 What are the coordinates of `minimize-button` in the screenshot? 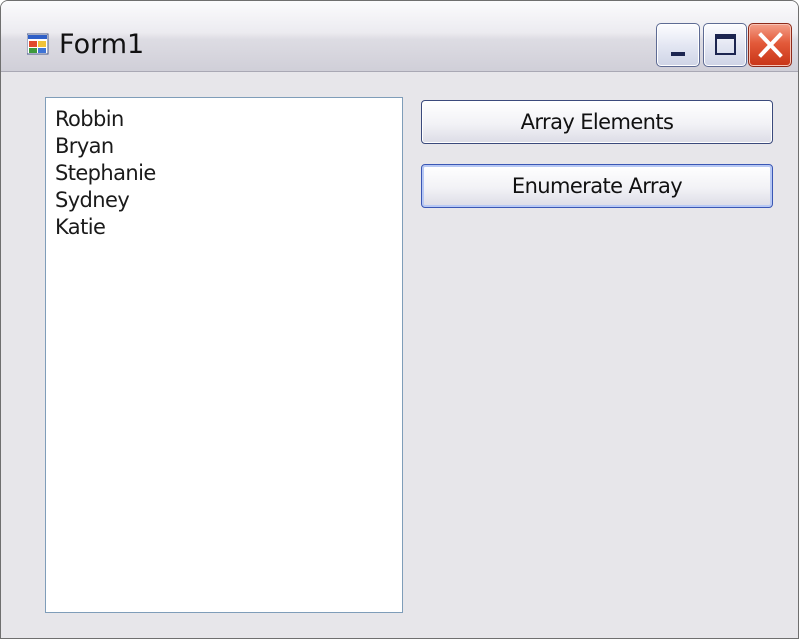 It's located at (678, 45).